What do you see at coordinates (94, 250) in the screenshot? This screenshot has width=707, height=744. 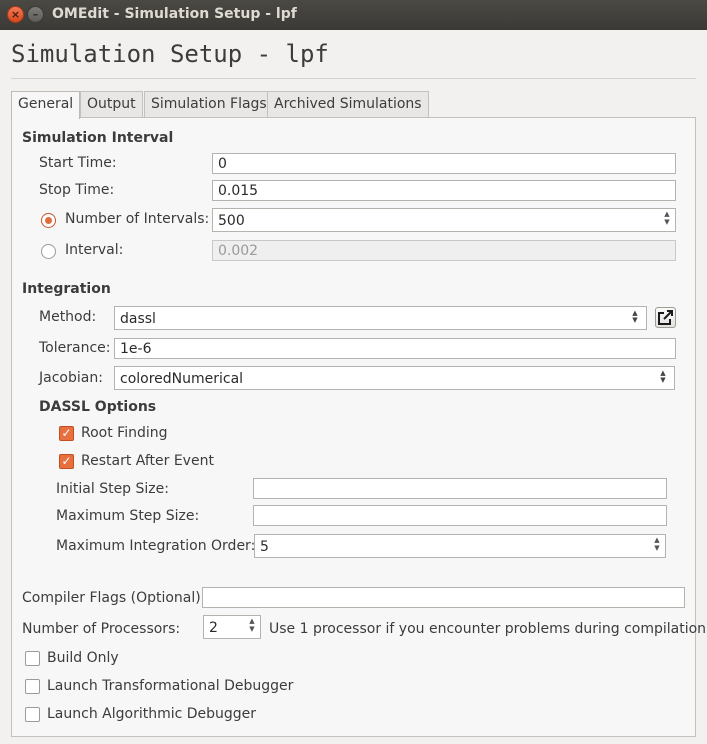 I see `interval-label: Interval:` at bounding box center [94, 250].